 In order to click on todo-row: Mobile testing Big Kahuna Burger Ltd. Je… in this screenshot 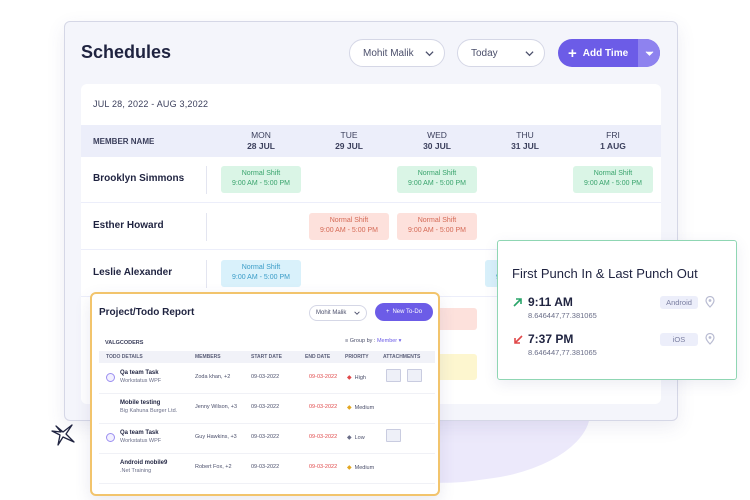, I will do `click(267, 409)`.